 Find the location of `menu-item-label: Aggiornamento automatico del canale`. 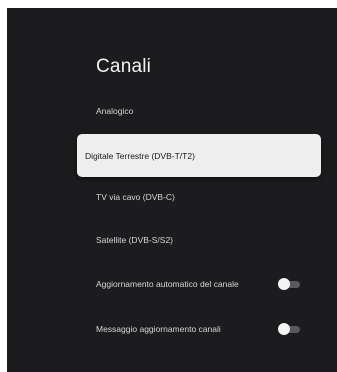

menu-item-label: Aggiornamento automatico del canale is located at coordinates (167, 284).